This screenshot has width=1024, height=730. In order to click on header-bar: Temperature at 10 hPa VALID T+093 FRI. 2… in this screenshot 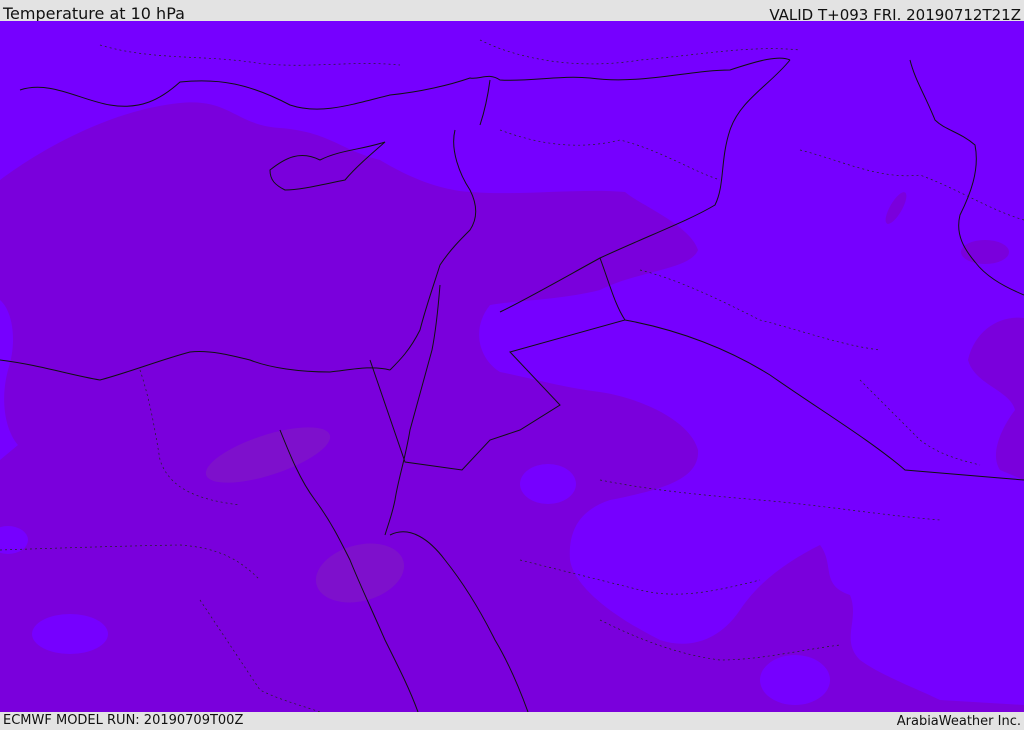, I will do `click(512, 12)`.